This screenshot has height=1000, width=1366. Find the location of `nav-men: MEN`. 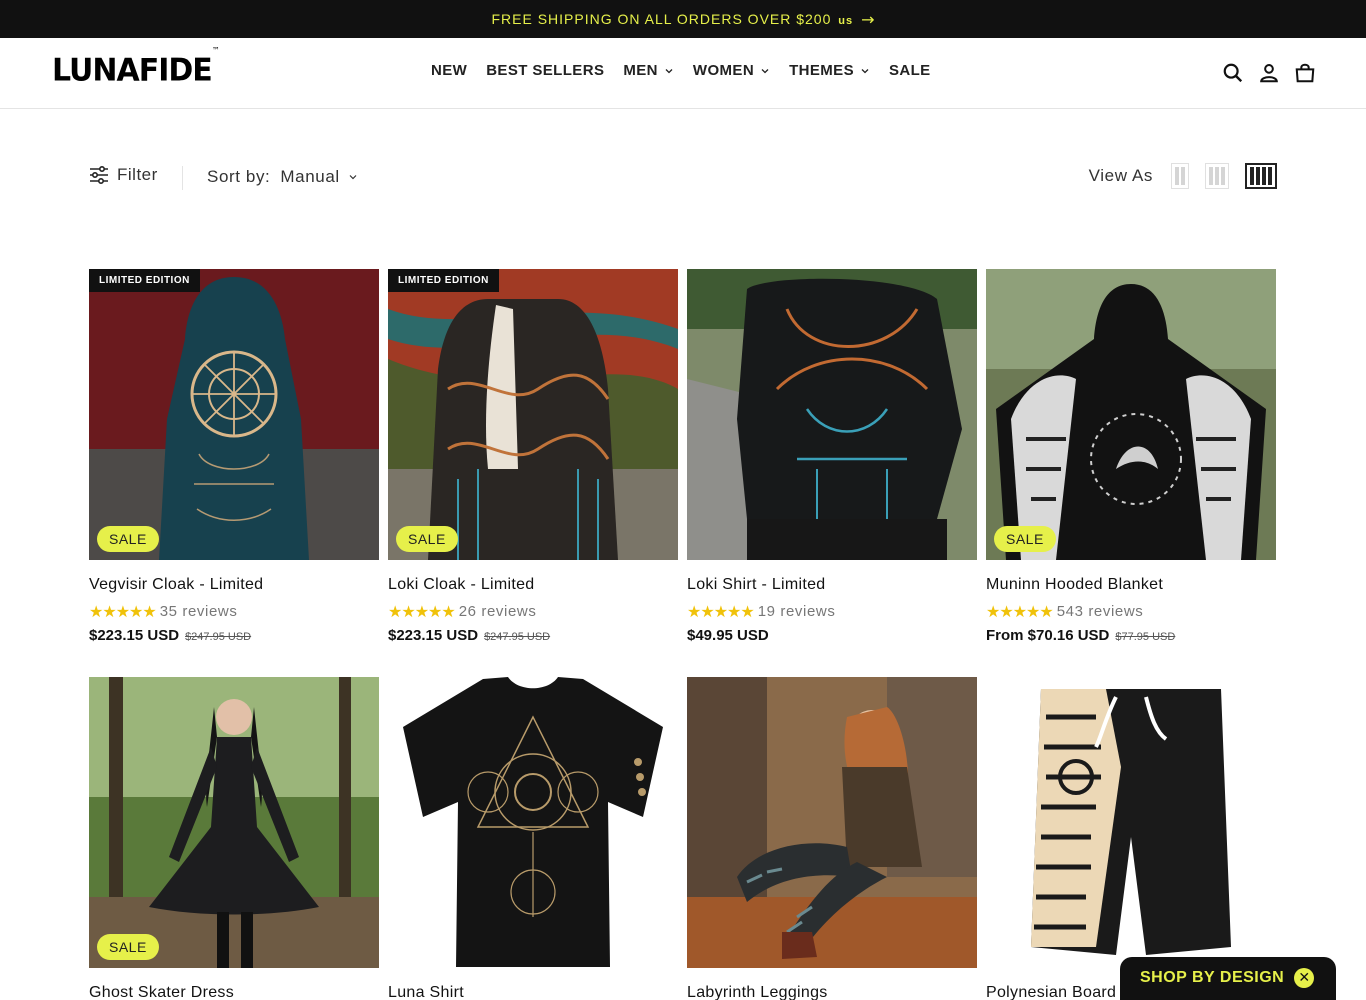

nav-men: MEN is located at coordinates (648, 70).